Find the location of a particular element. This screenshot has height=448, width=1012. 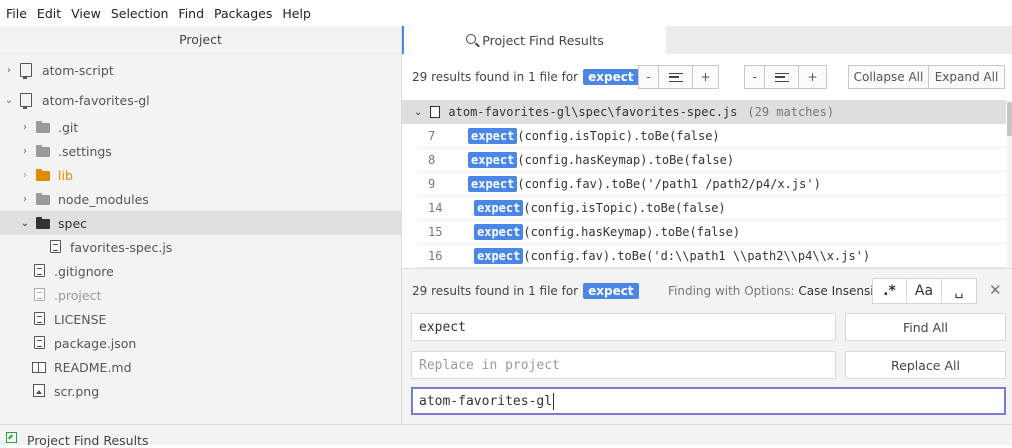

line-number: 14 is located at coordinates (435, 207).